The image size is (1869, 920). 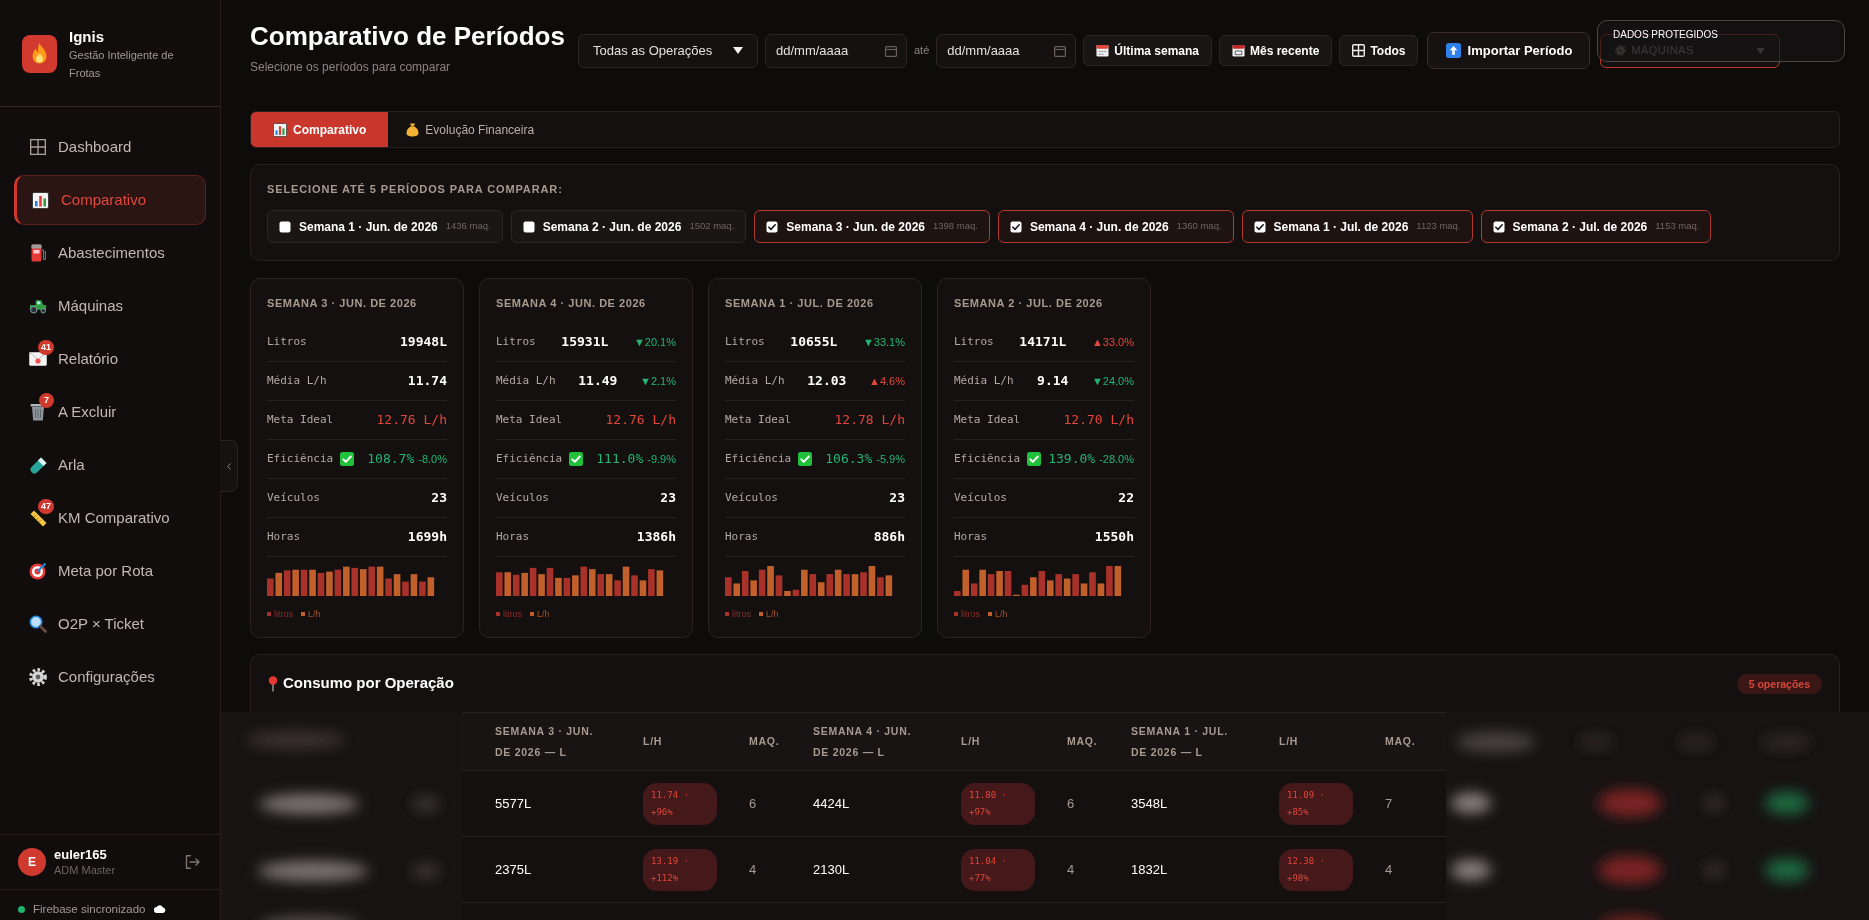 What do you see at coordinates (891, 50) in the screenshot?
I see `calendar-icon` at bounding box center [891, 50].